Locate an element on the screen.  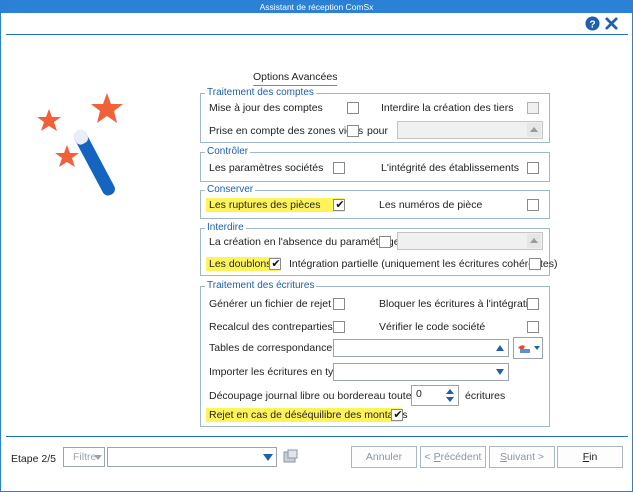
group-legend: Traitement des comptes is located at coordinates (260, 93).